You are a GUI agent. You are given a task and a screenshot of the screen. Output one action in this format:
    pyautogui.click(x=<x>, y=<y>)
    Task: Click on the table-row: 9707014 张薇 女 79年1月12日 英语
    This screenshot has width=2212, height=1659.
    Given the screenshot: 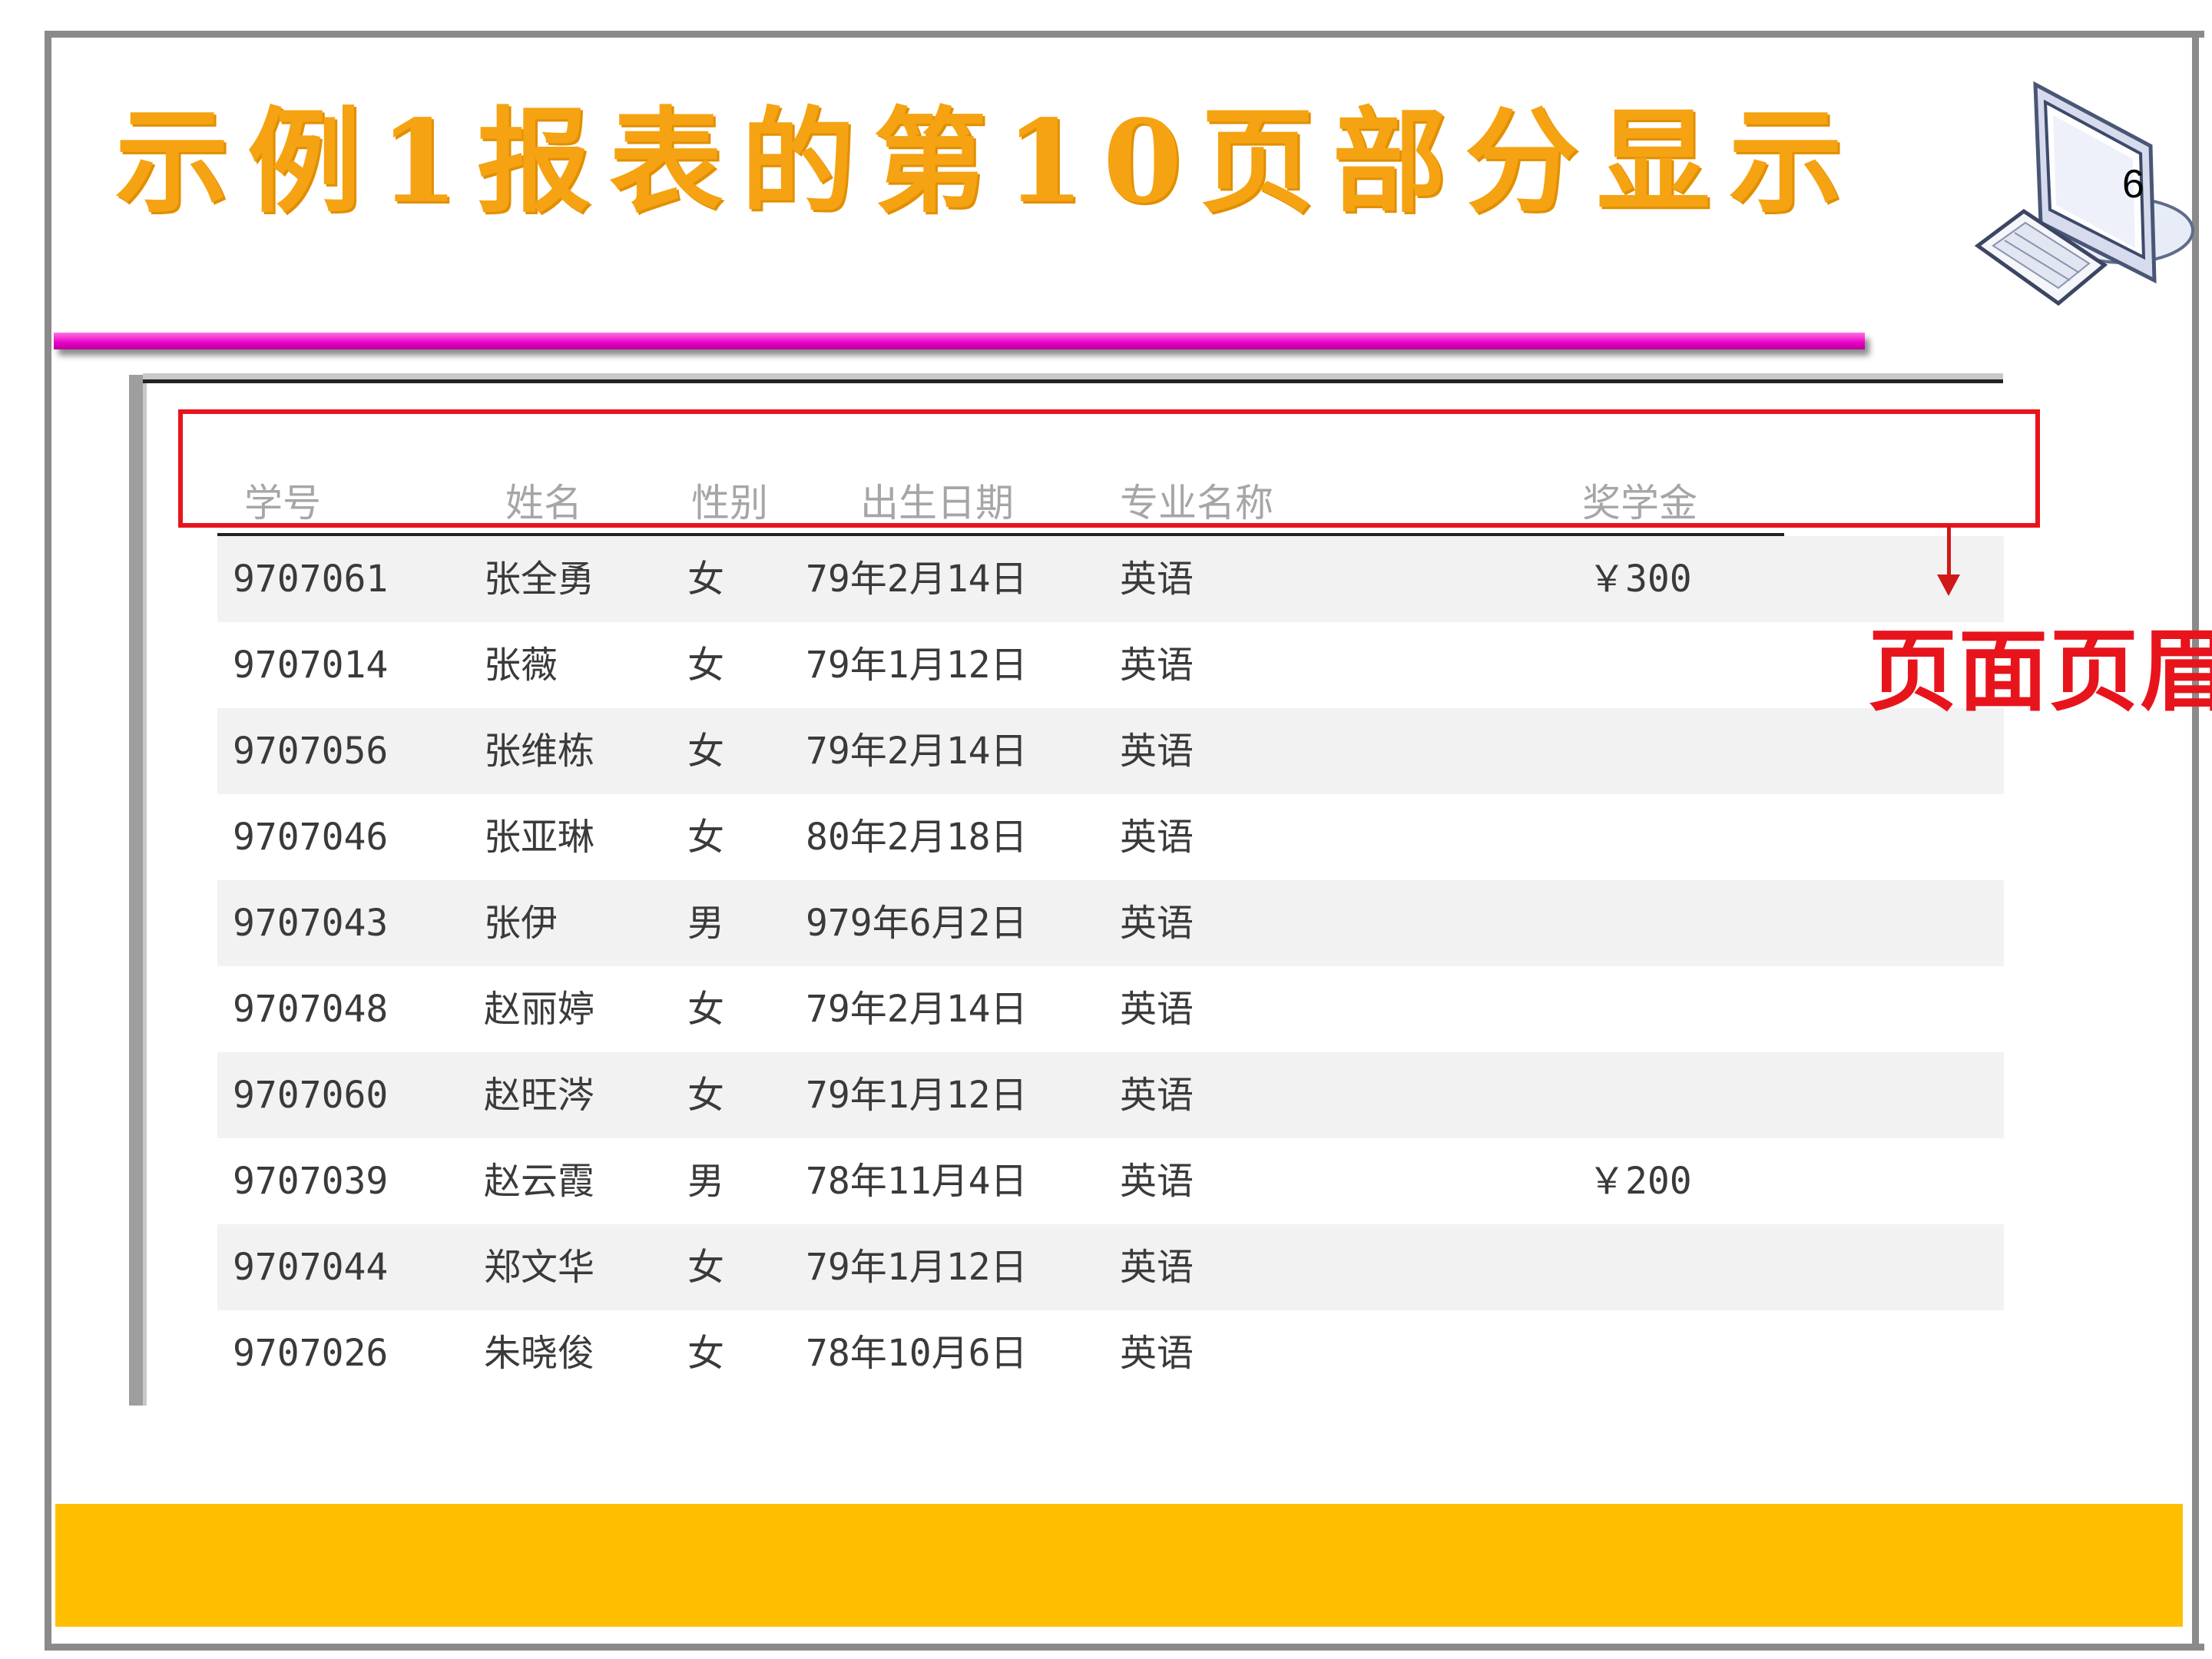 What is the action you would take?
    pyautogui.click(x=1110, y=665)
    